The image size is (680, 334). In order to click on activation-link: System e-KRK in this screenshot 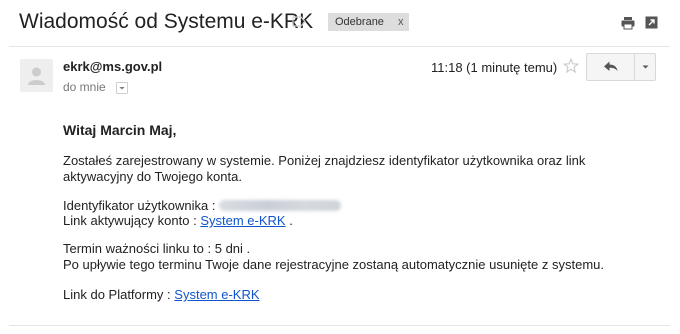, I will do `click(242, 220)`.